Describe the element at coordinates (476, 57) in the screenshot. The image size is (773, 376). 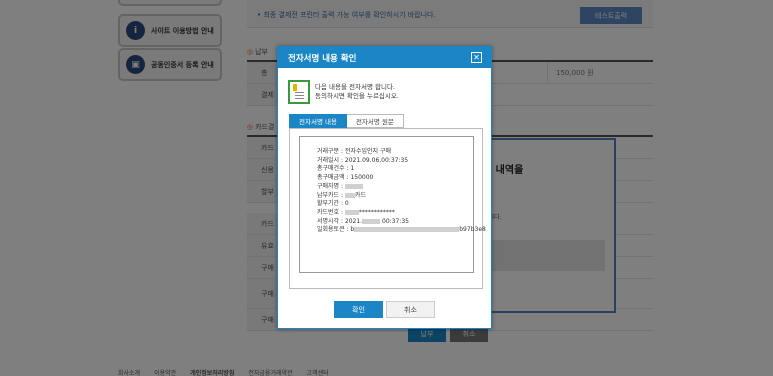
I see `close-icon: ✕` at that location.